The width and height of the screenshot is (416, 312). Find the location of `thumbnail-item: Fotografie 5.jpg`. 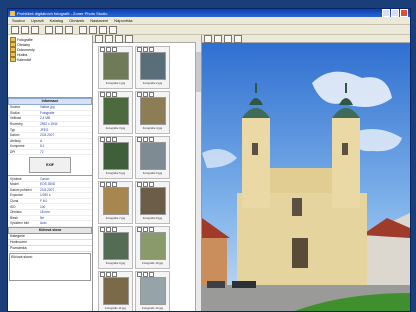

thumbnail-item: Fotografie 5.jpg is located at coordinates (115, 157).